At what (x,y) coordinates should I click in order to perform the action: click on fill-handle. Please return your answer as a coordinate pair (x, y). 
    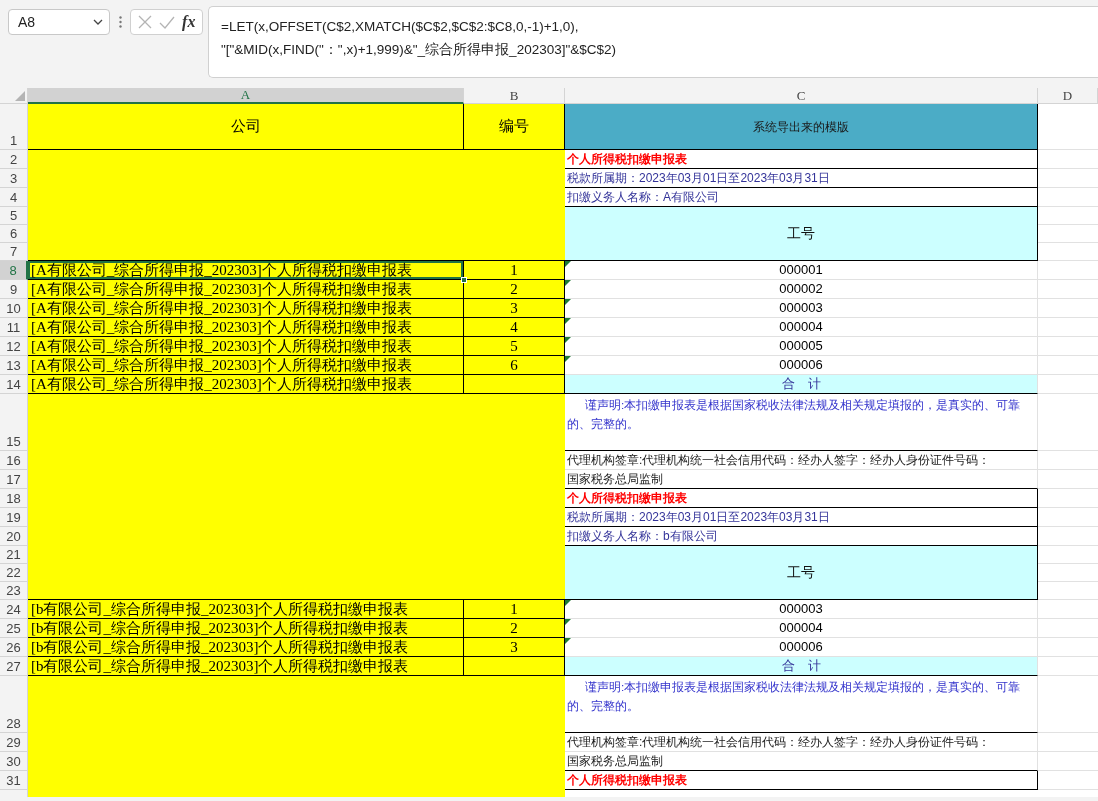
    Looking at the image, I should click on (464, 280).